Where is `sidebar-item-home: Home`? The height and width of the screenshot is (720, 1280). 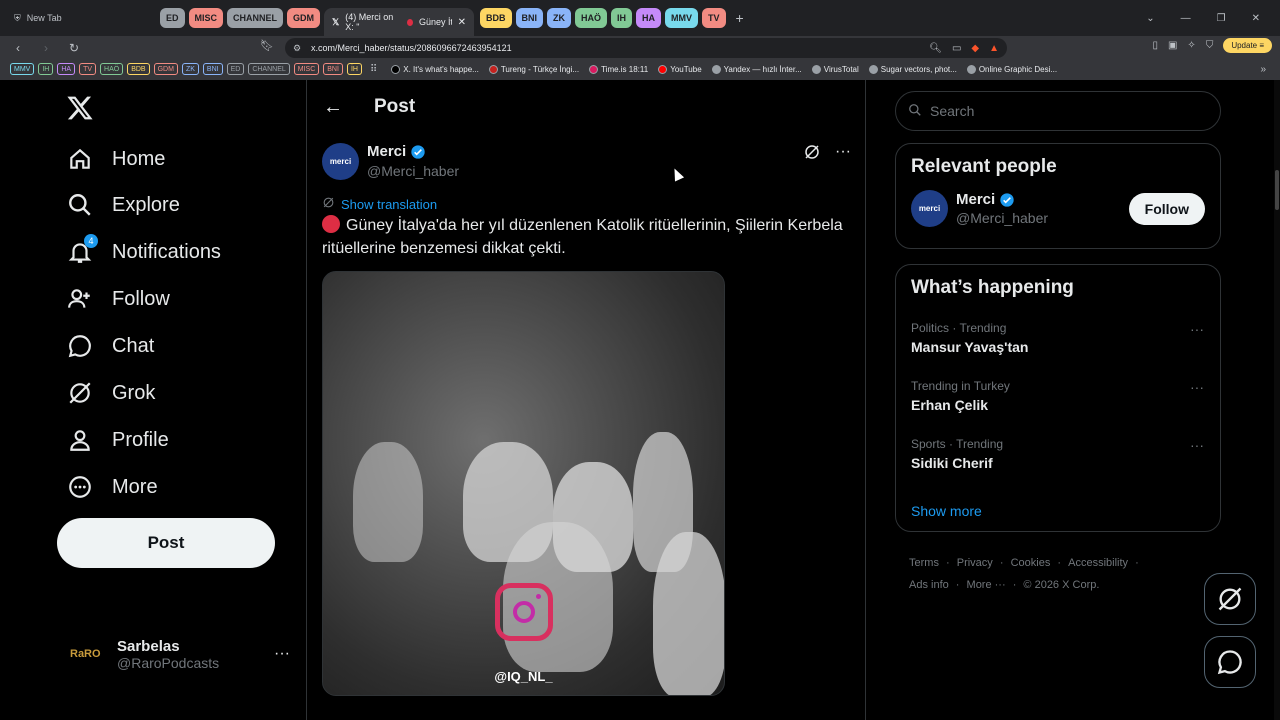
sidebar-item-home: Home is located at coordinates (115, 159).